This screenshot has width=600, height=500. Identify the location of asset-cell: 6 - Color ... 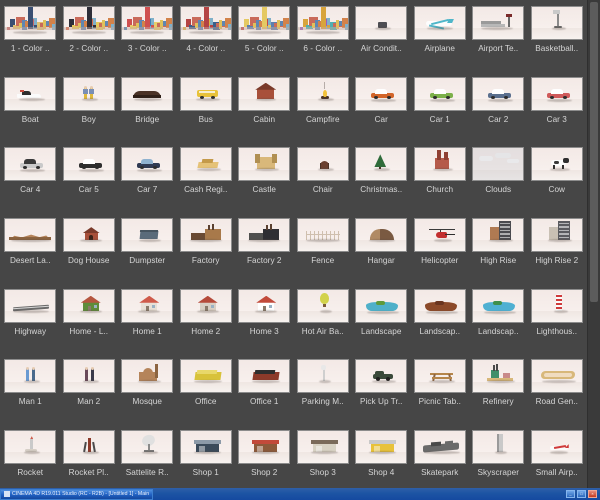
(323, 38).